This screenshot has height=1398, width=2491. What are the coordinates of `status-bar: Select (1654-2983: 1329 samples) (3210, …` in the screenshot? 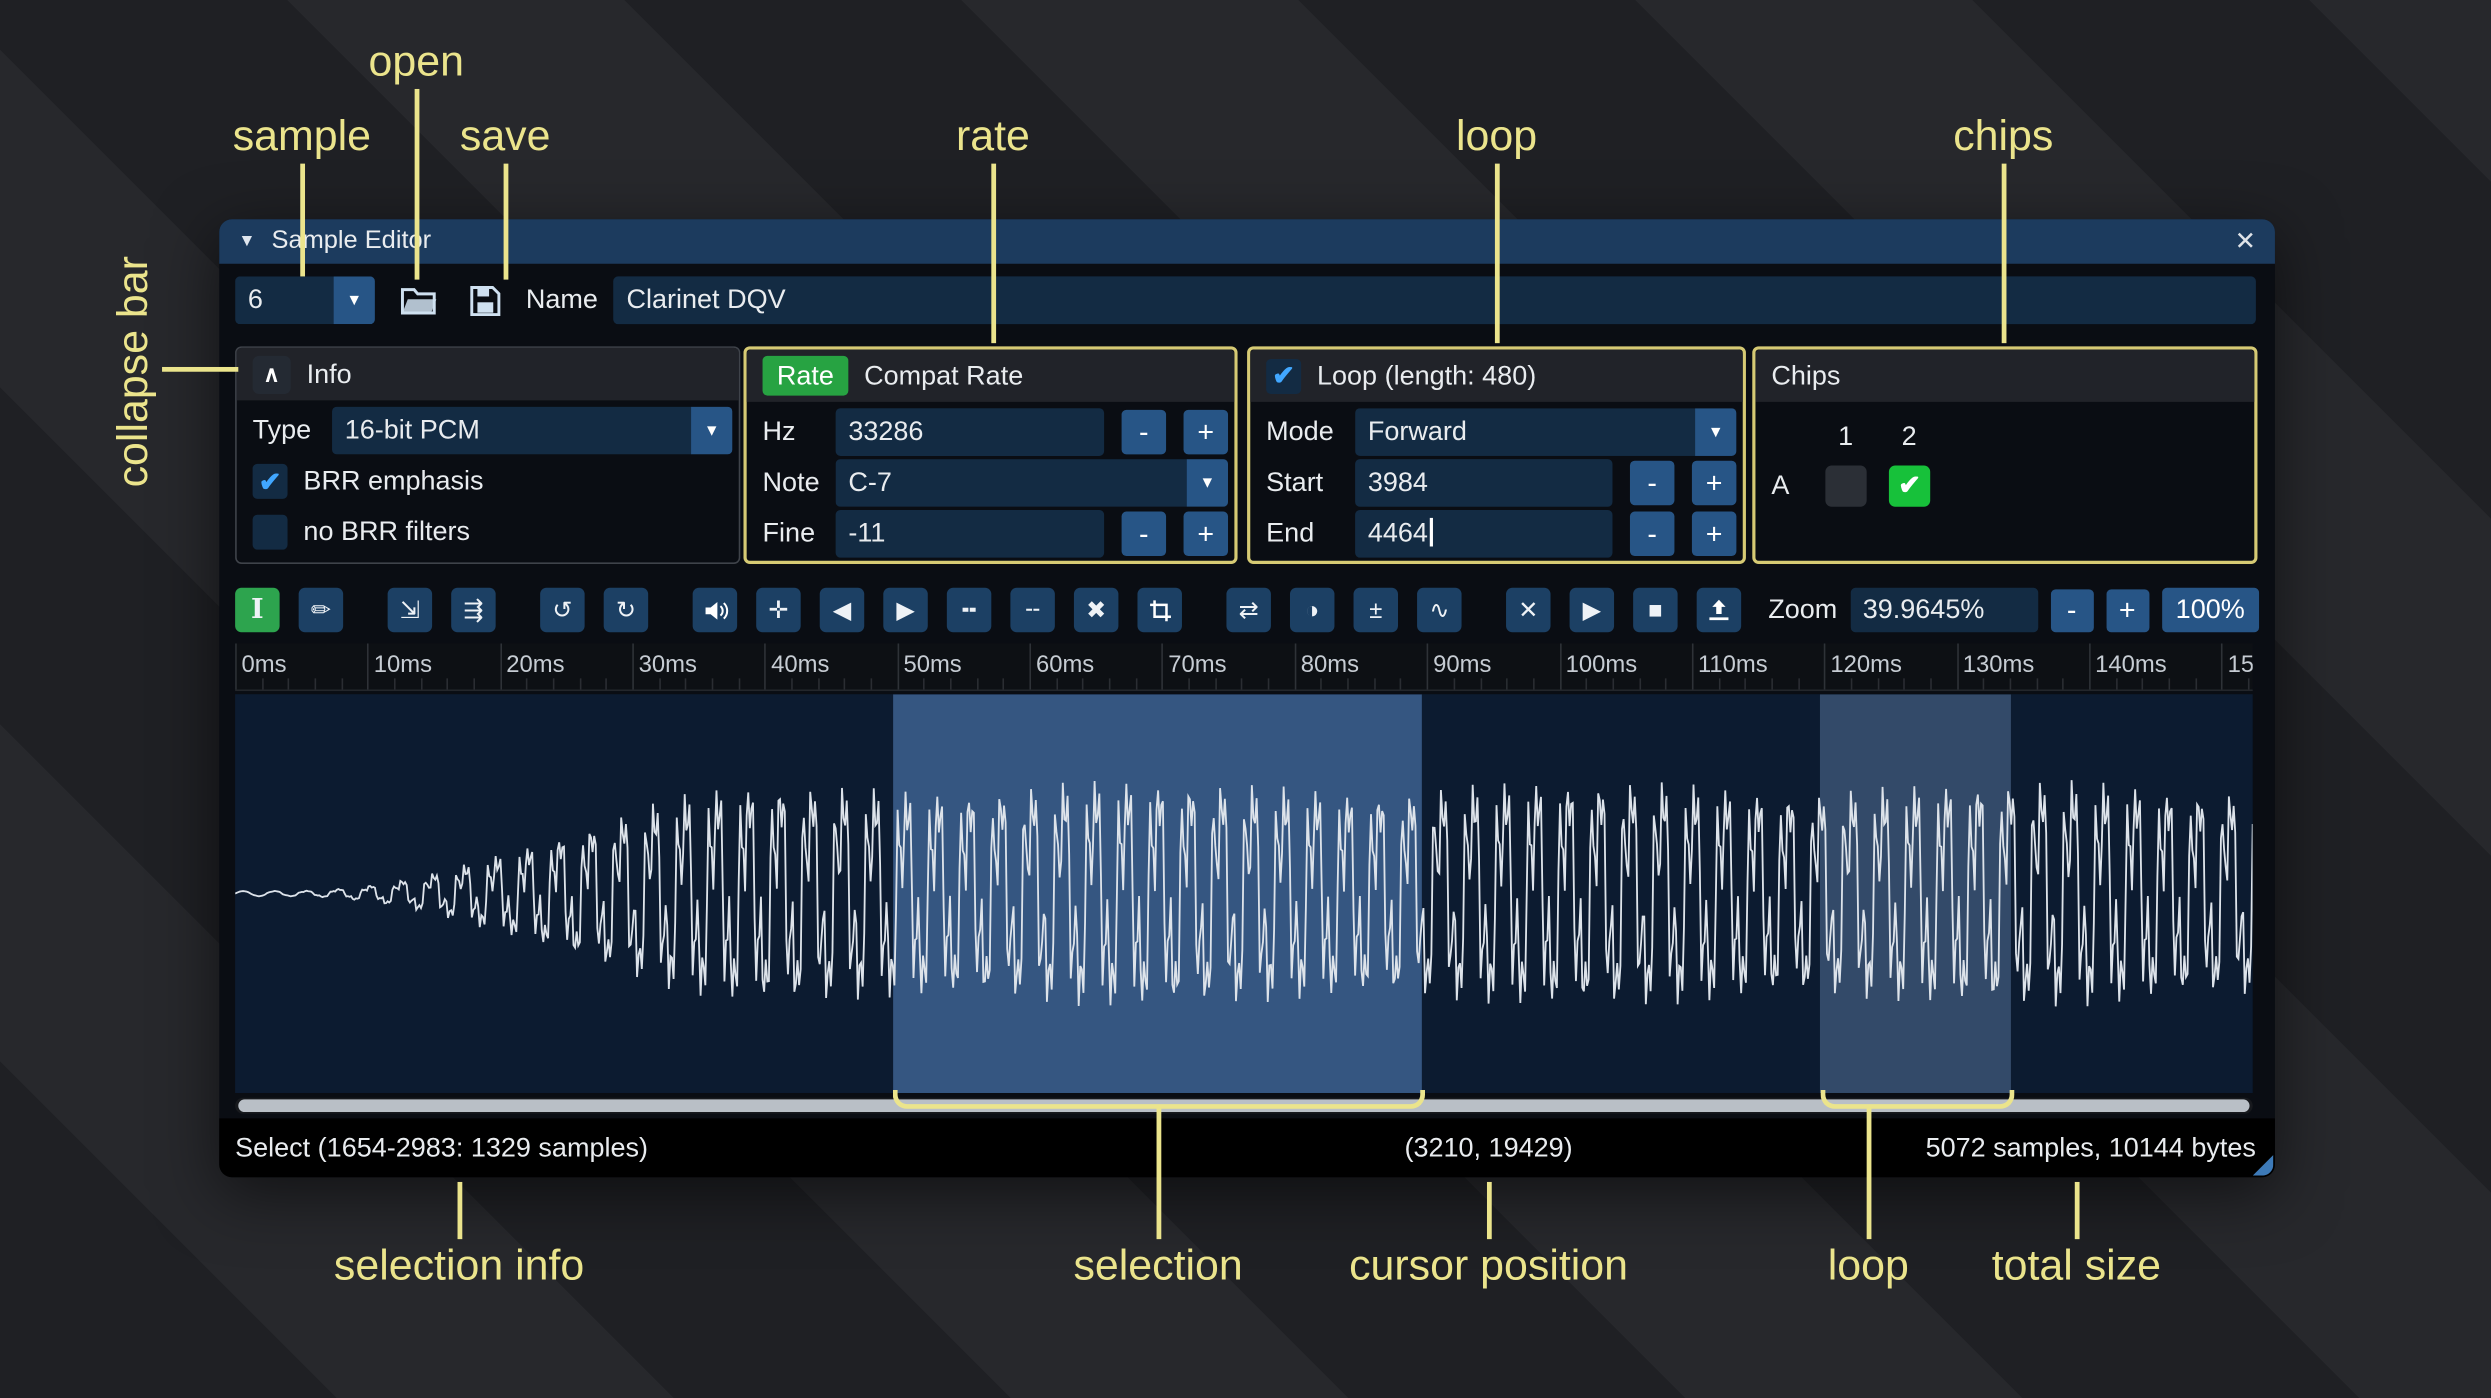 It's located at (1247, 1148).